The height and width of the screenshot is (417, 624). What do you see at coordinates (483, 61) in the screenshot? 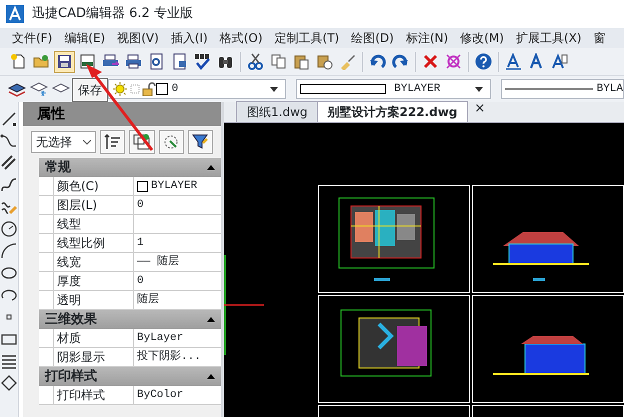
I see `help-icon` at bounding box center [483, 61].